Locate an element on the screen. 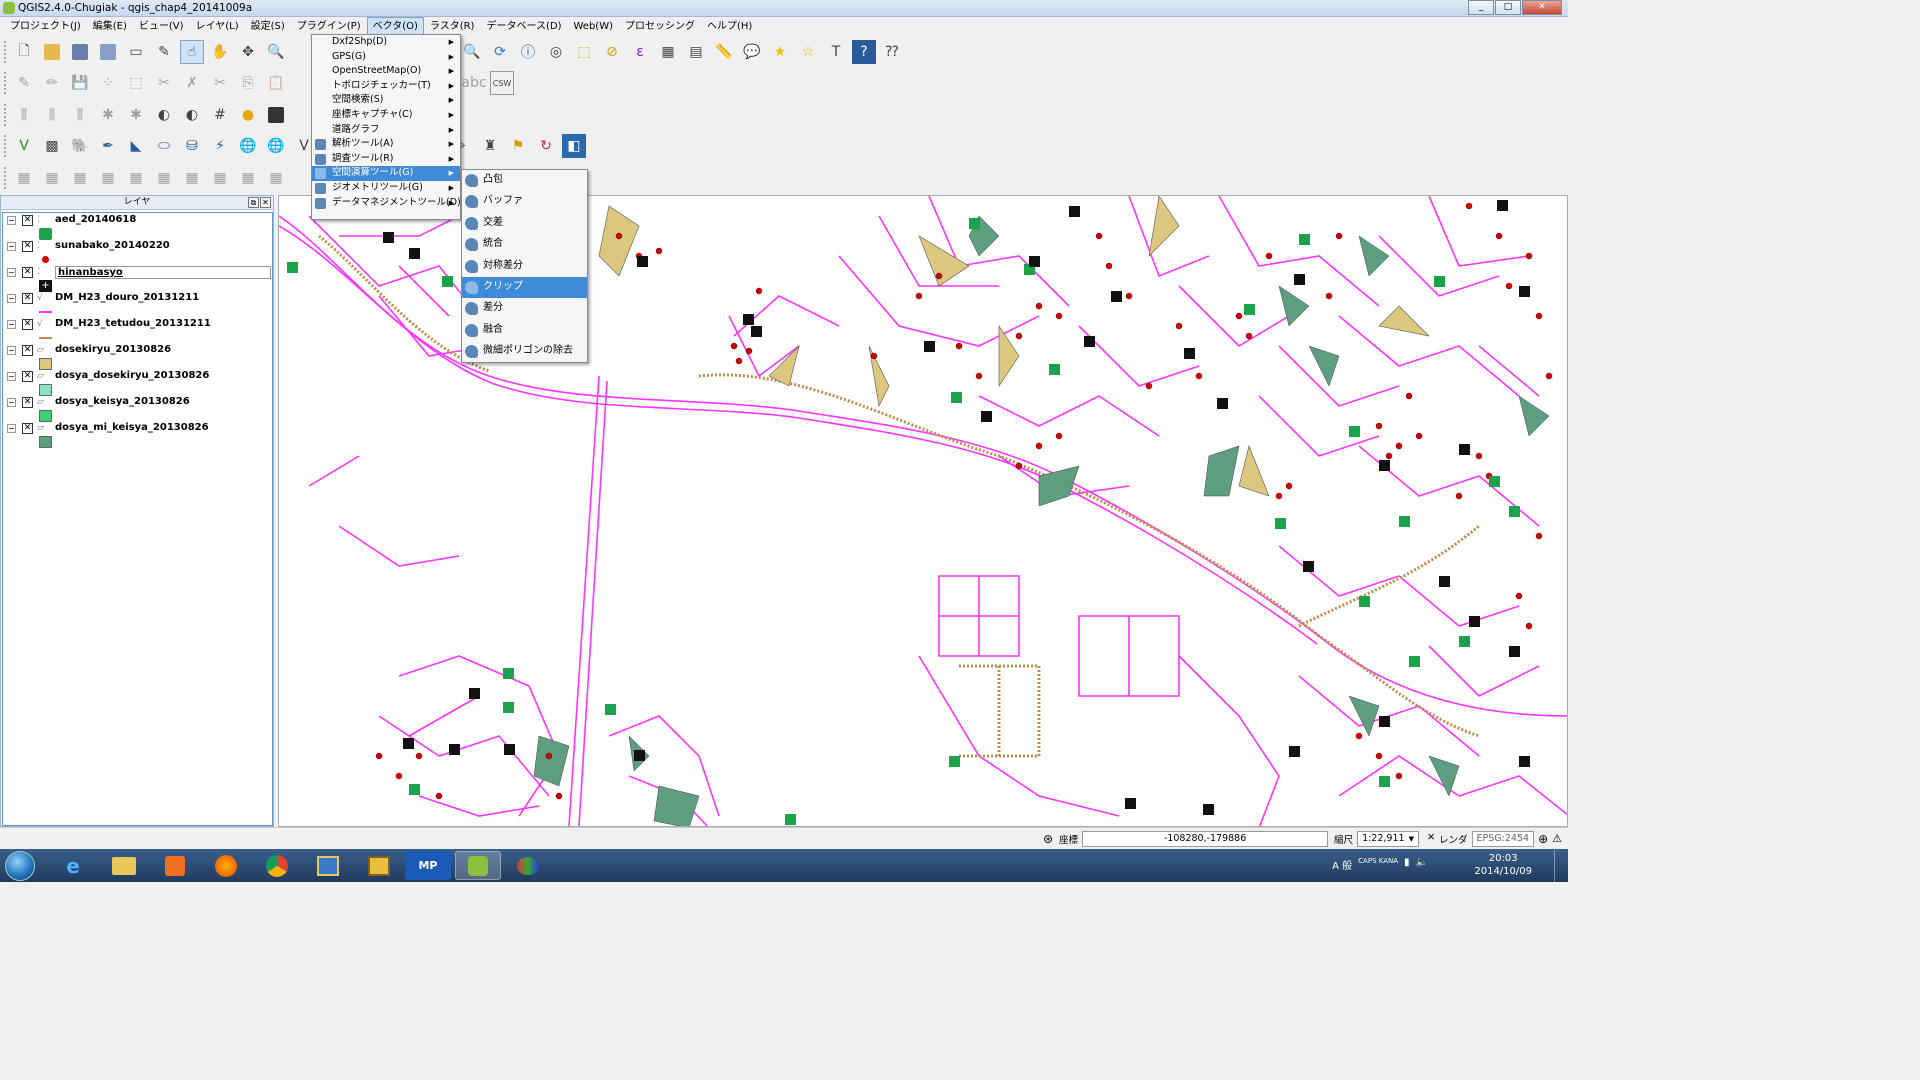  close-panel-icon: ✕ is located at coordinates (265, 202).